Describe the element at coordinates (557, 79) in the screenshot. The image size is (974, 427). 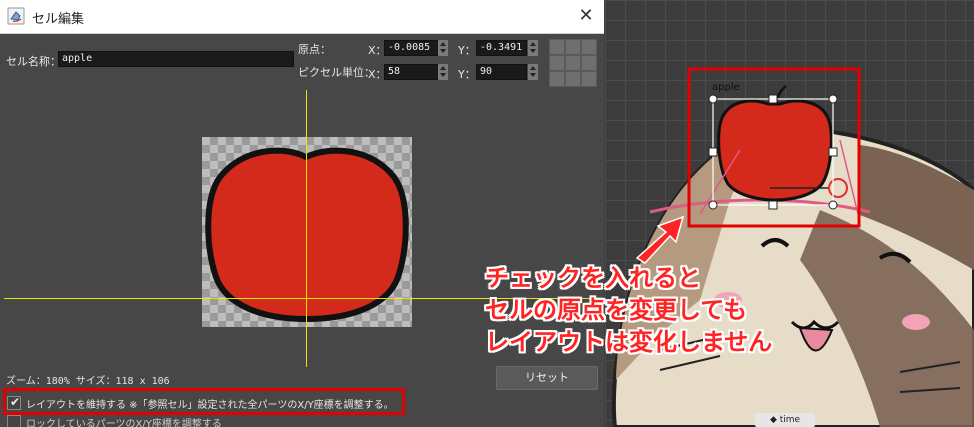
I see `align-bottom-left-button` at that location.